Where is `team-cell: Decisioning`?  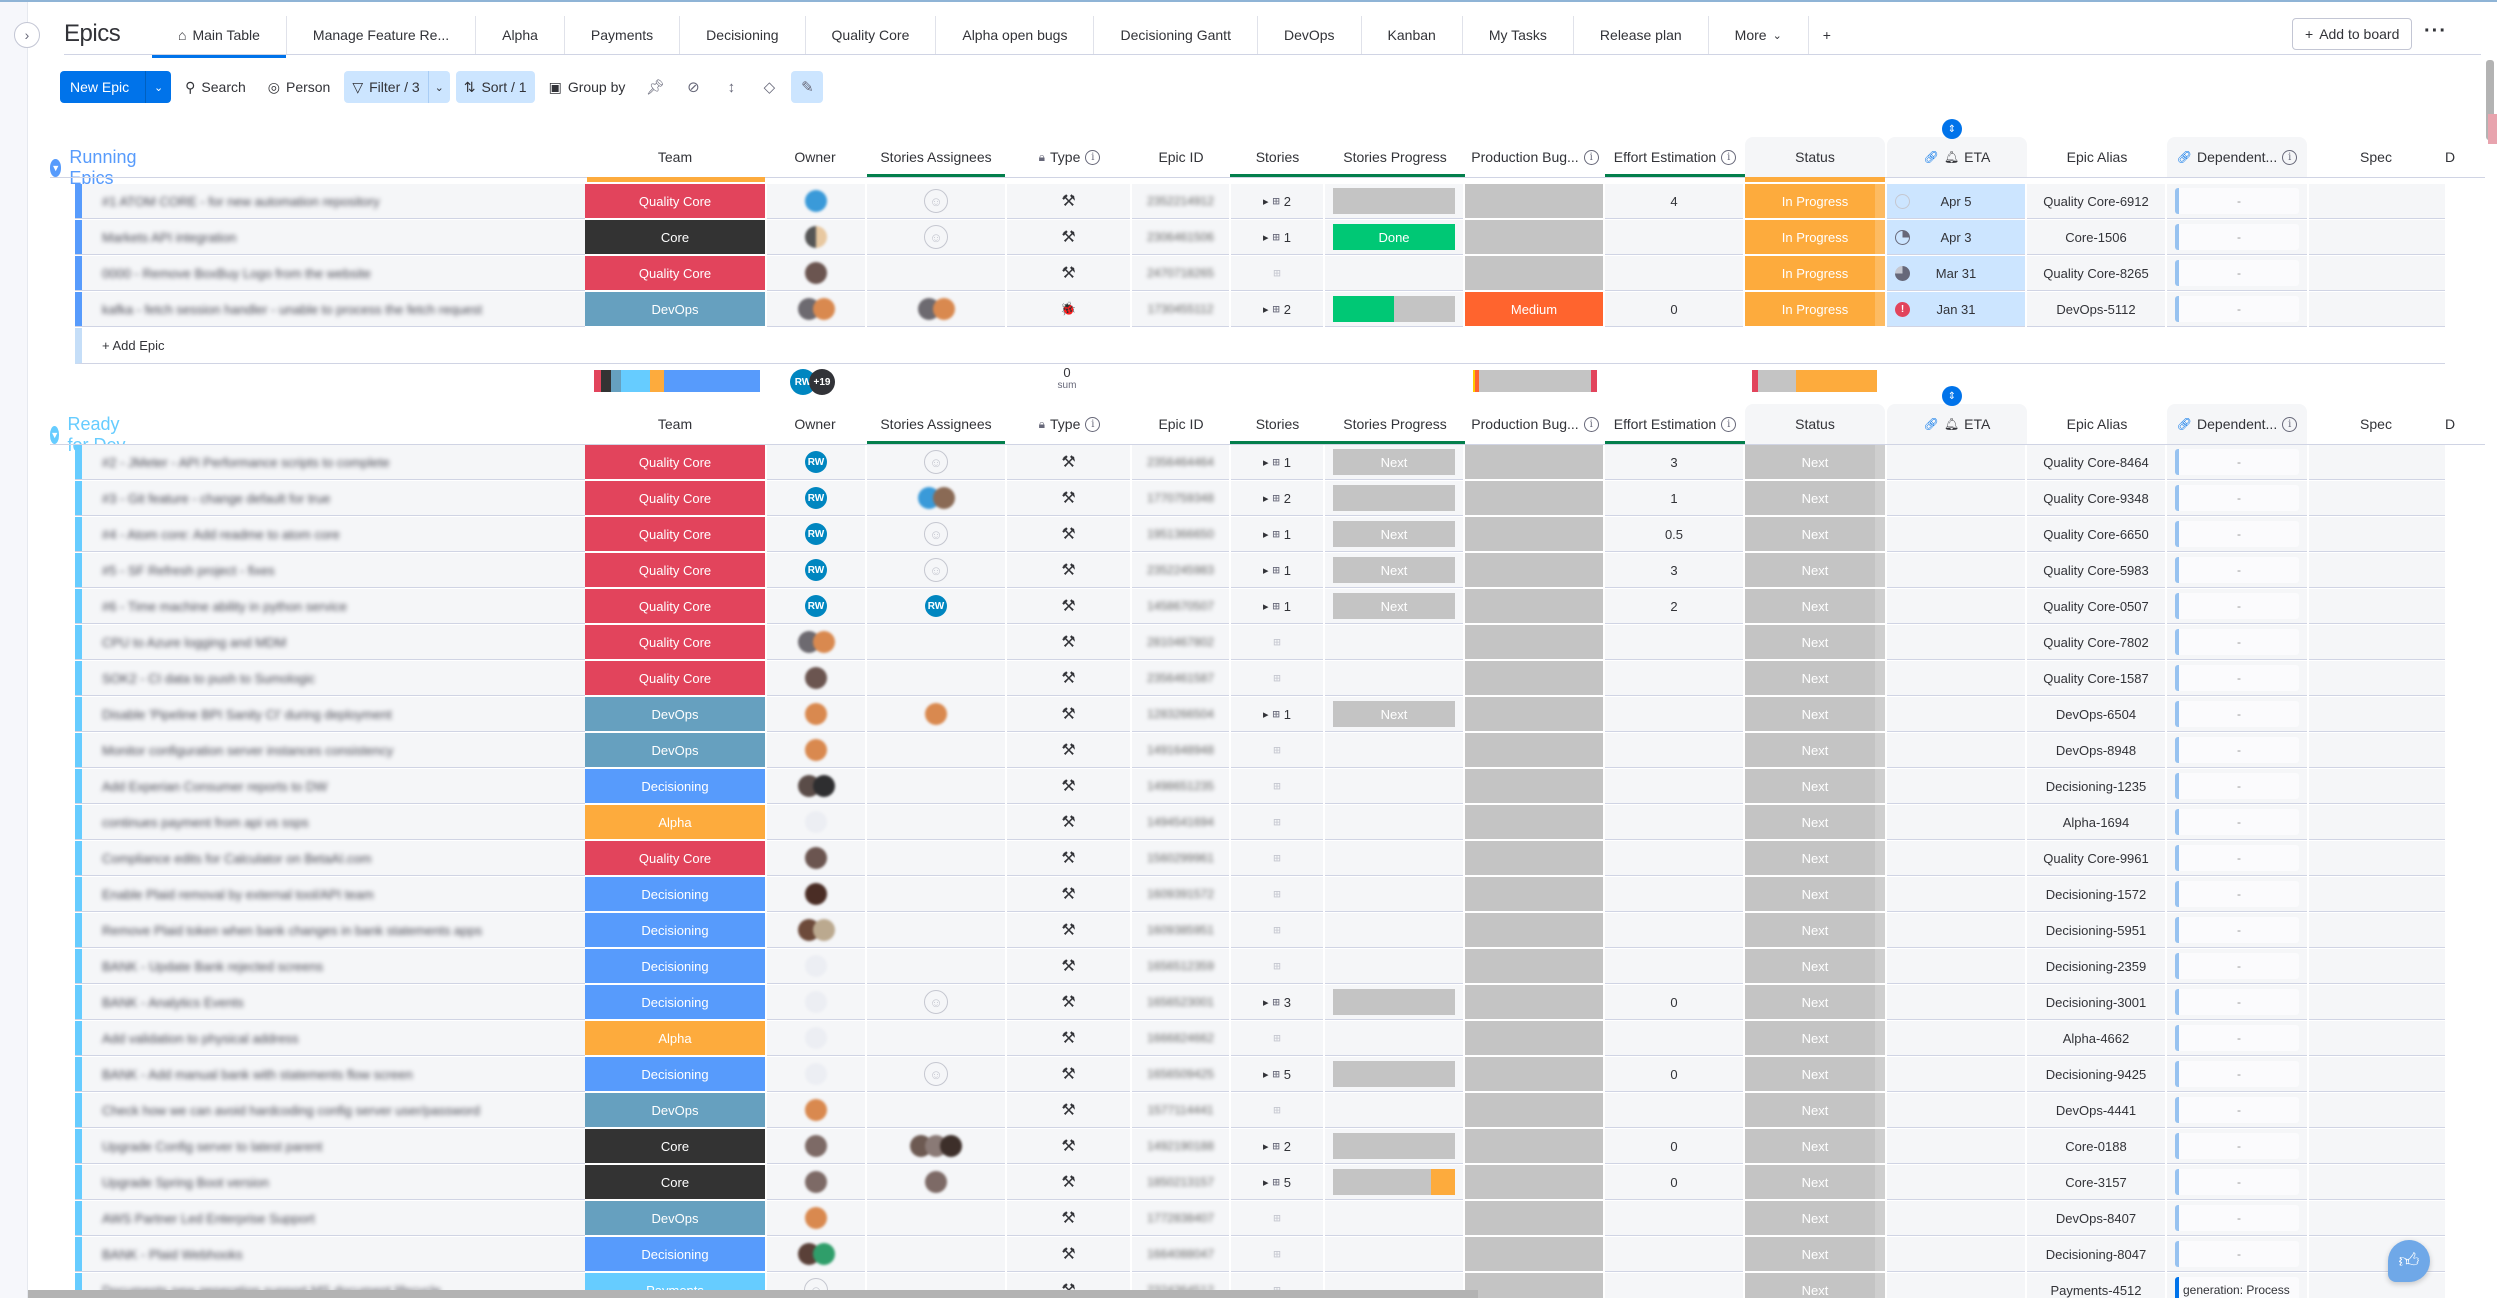 team-cell: Decisioning is located at coordinates (675, 1254).